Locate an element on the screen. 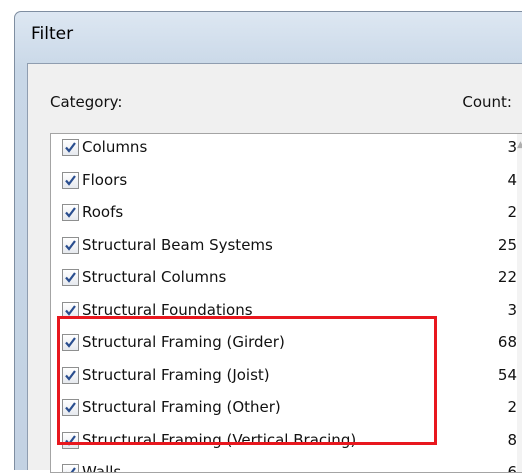  category-row: Columns 3 is located at coordinates (286, 147).